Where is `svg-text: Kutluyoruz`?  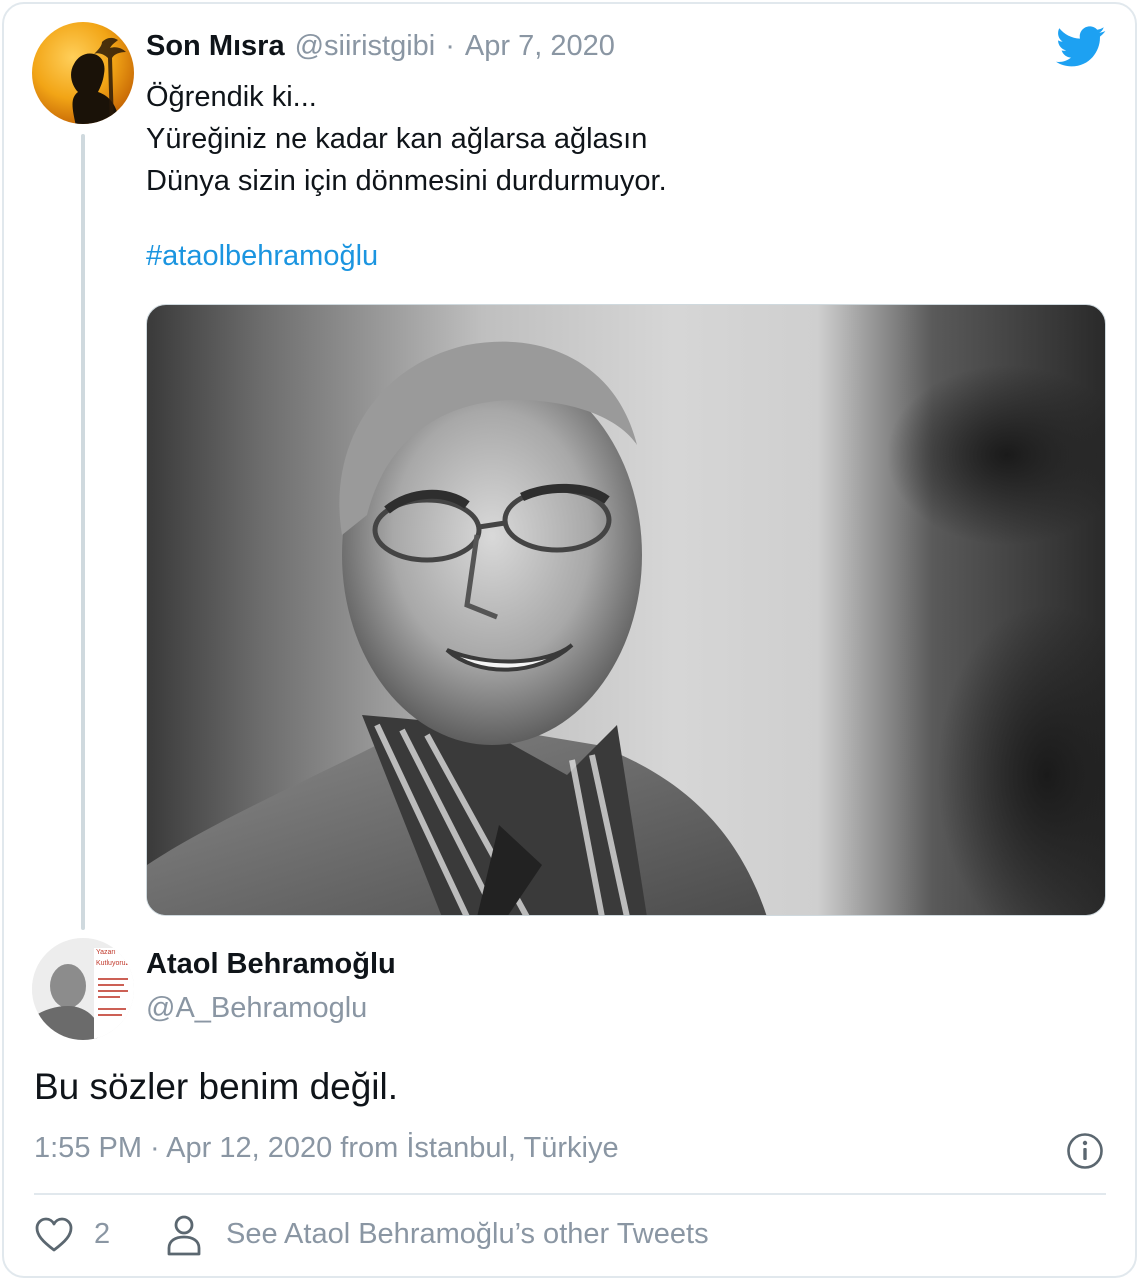
svg-text: Kutluyoruz is located at coordinates (113, 963).